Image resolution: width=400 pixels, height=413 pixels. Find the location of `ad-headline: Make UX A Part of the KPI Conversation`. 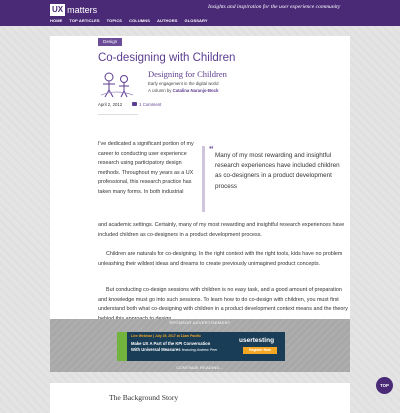

ad-headline: Make UX A Part of the KPI Conversation is located at coordinates (171, 343).